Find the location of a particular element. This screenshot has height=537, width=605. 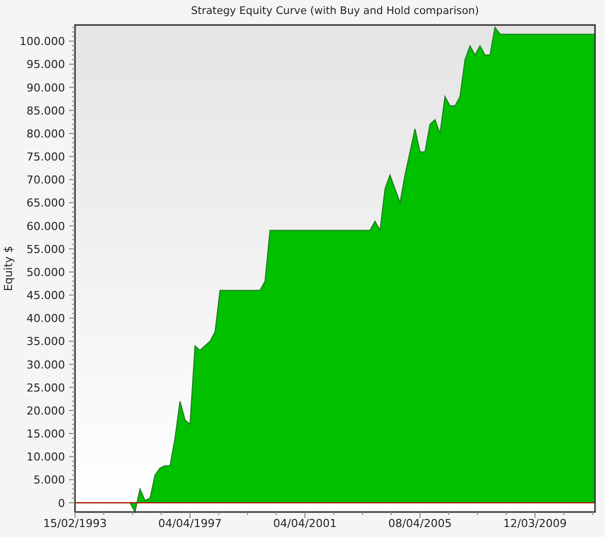

y-tick-label: 50.000 is located at coordinates (45, 272).